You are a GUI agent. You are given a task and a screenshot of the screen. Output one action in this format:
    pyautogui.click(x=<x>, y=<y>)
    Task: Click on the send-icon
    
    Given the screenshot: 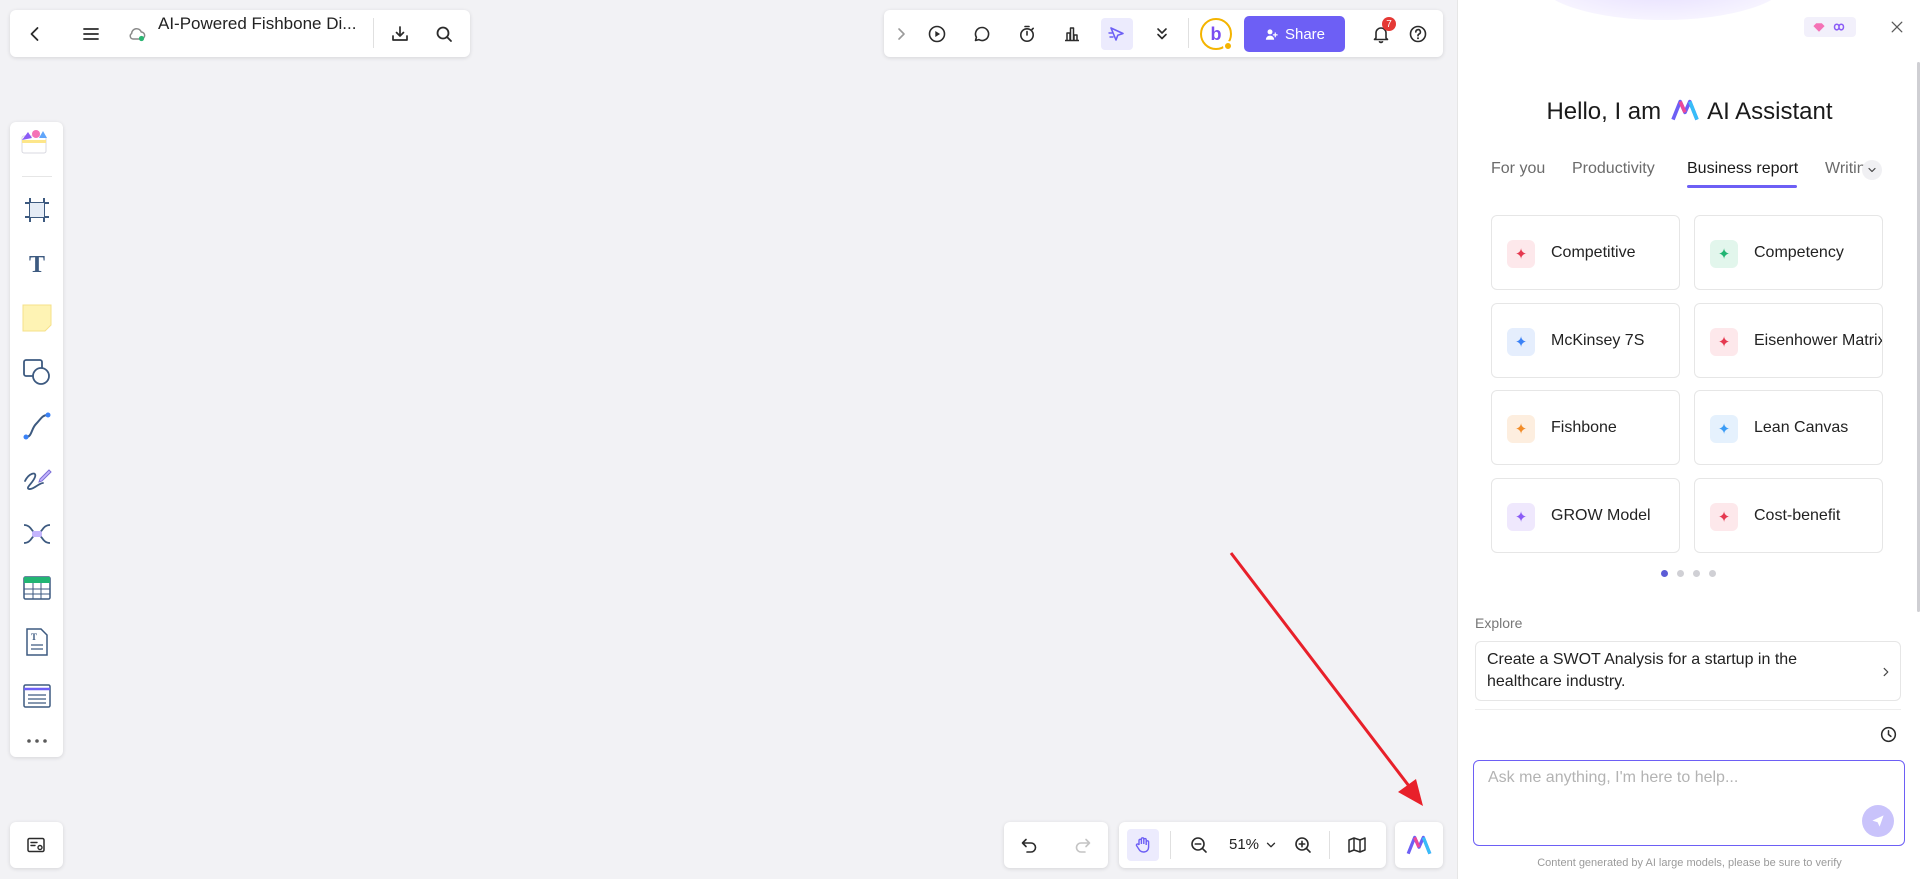 What is the action you would take?
    pyautogui.click(x=1878, y=821)
    